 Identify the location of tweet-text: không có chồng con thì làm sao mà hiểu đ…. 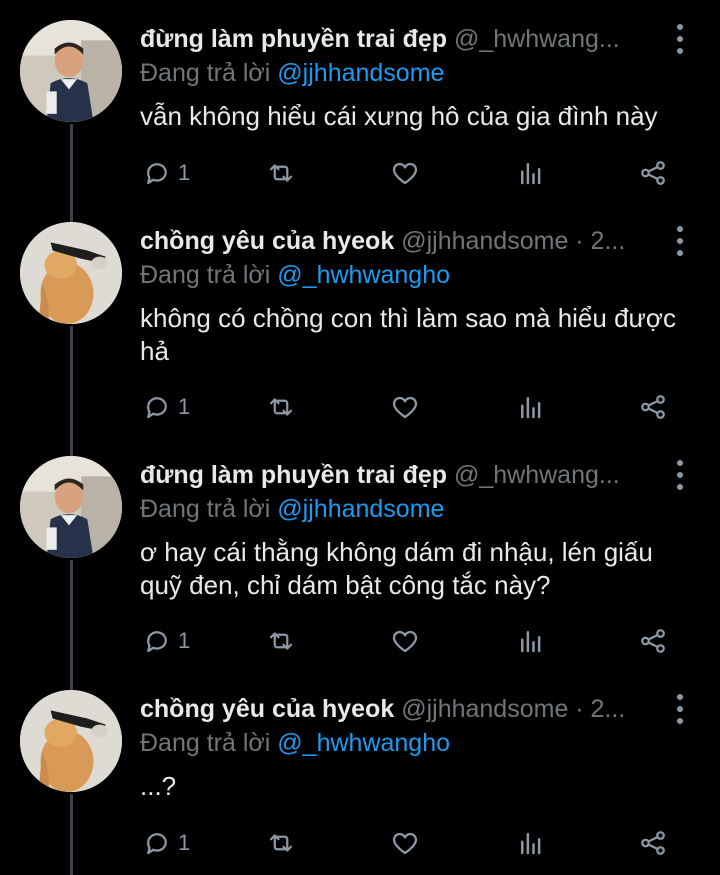
(408, 334).